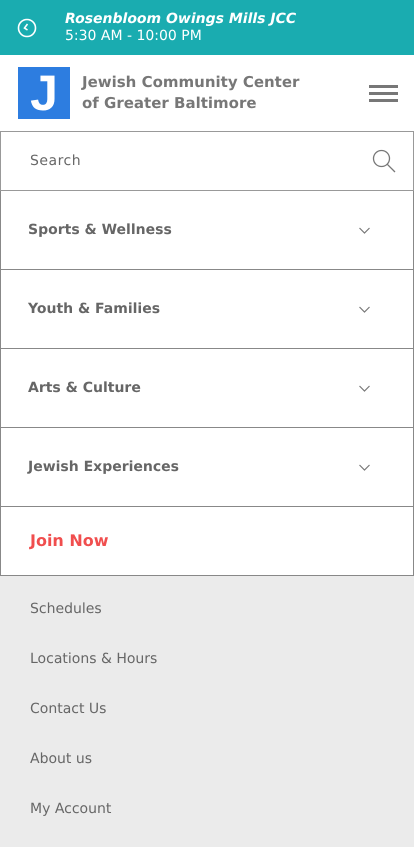 The height and width of the screenshot is (847, 414). What do you see at coordinates (207, 609) in the screenshot?
I see `footer-link: Schedules` at bounding box center [207, 609].